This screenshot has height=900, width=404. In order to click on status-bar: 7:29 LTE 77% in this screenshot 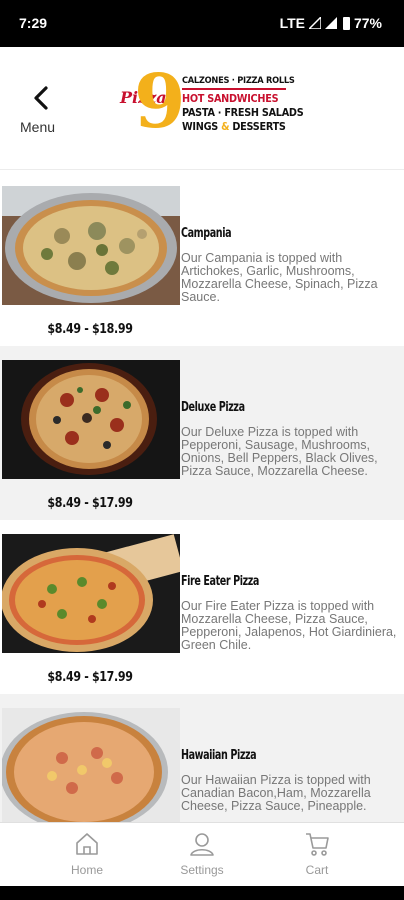, I will do `click(202, 23)`.